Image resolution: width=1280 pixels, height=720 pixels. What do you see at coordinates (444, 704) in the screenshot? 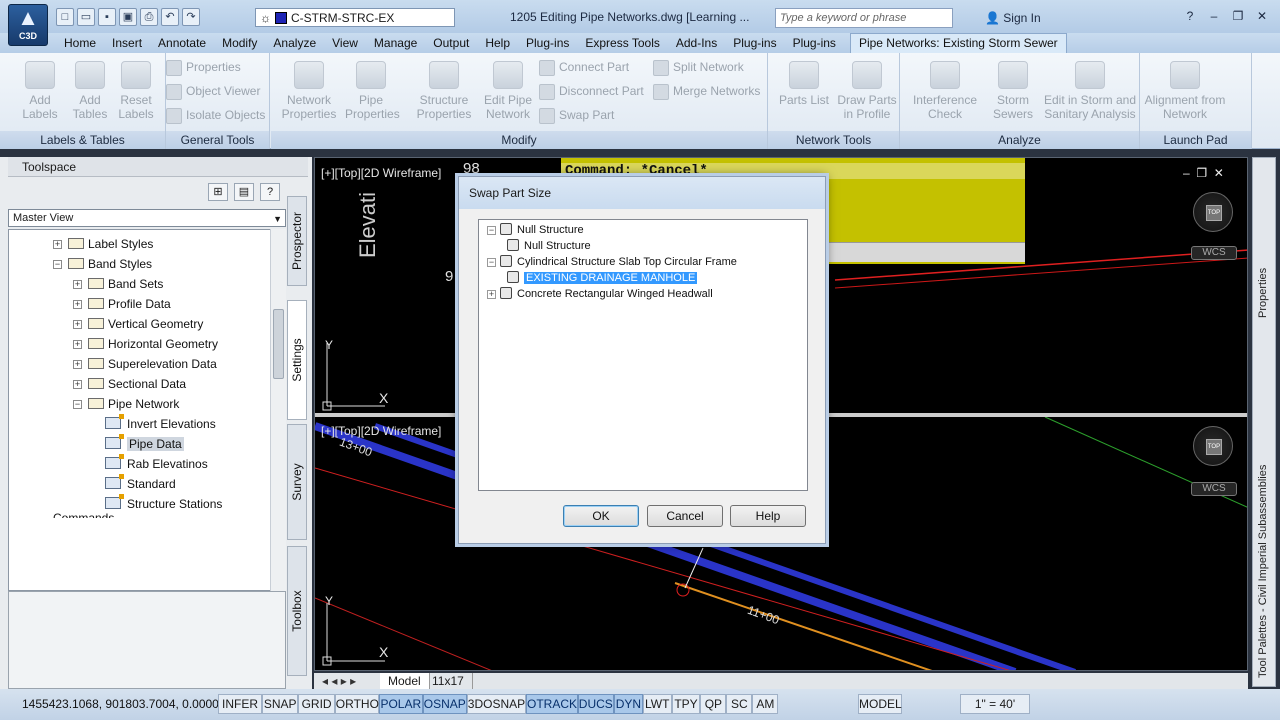
I see `toggle-osnap: OSNAP` at bounding box center [444, 704].